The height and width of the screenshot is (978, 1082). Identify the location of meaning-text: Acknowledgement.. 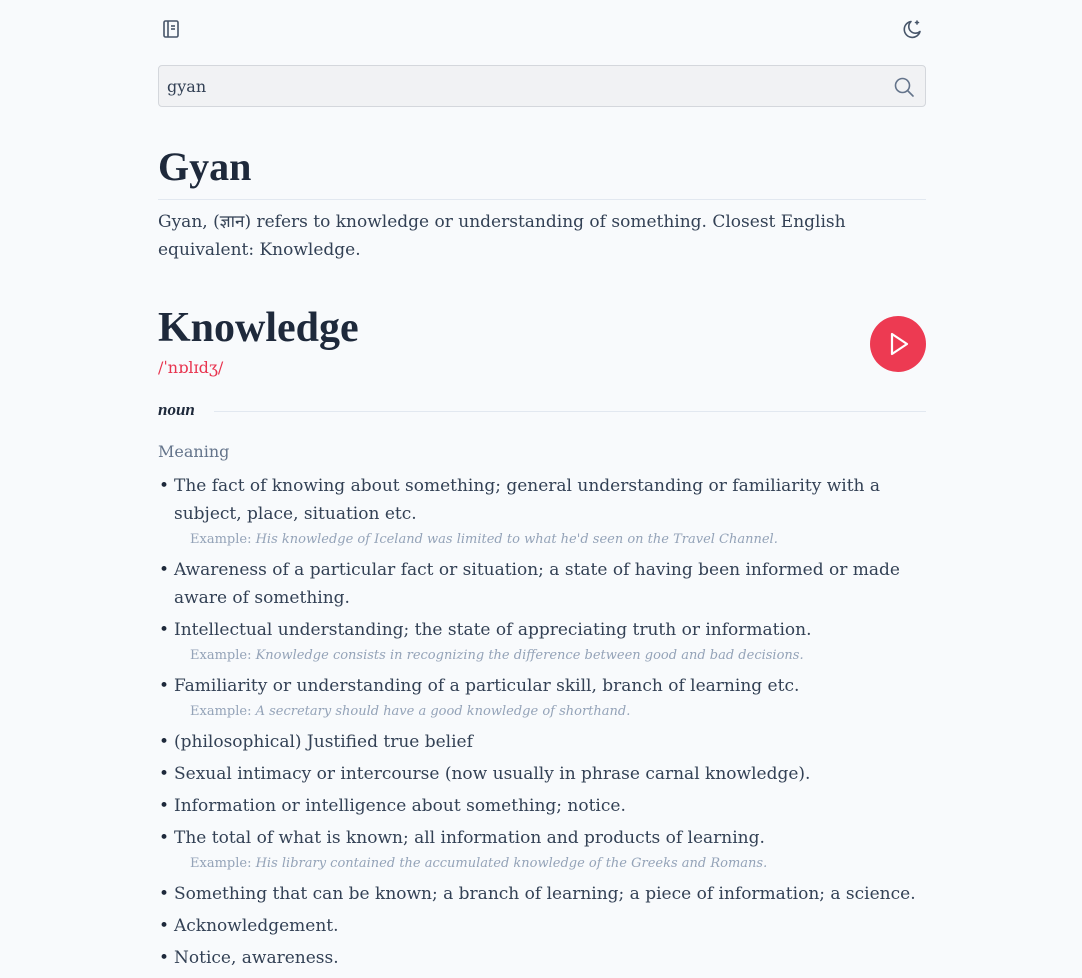
(256, 926).